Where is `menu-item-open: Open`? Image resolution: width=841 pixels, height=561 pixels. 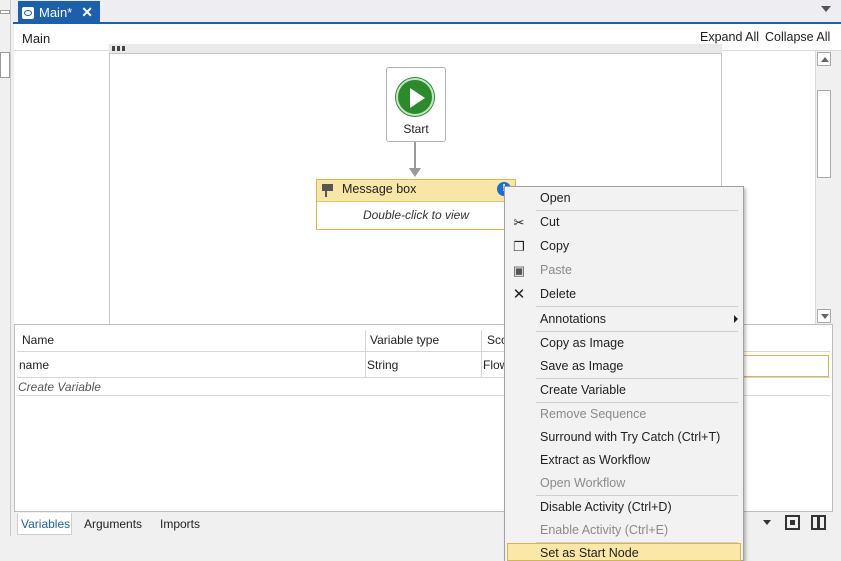
menu-item-open: Open is located at coordinates (555, 198).